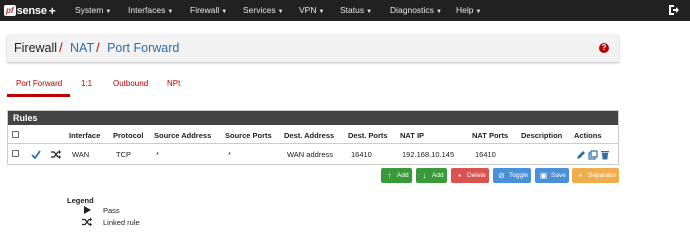  I want to click on menu-diagnostics: Diagnostics ▼, so click(416, 10).